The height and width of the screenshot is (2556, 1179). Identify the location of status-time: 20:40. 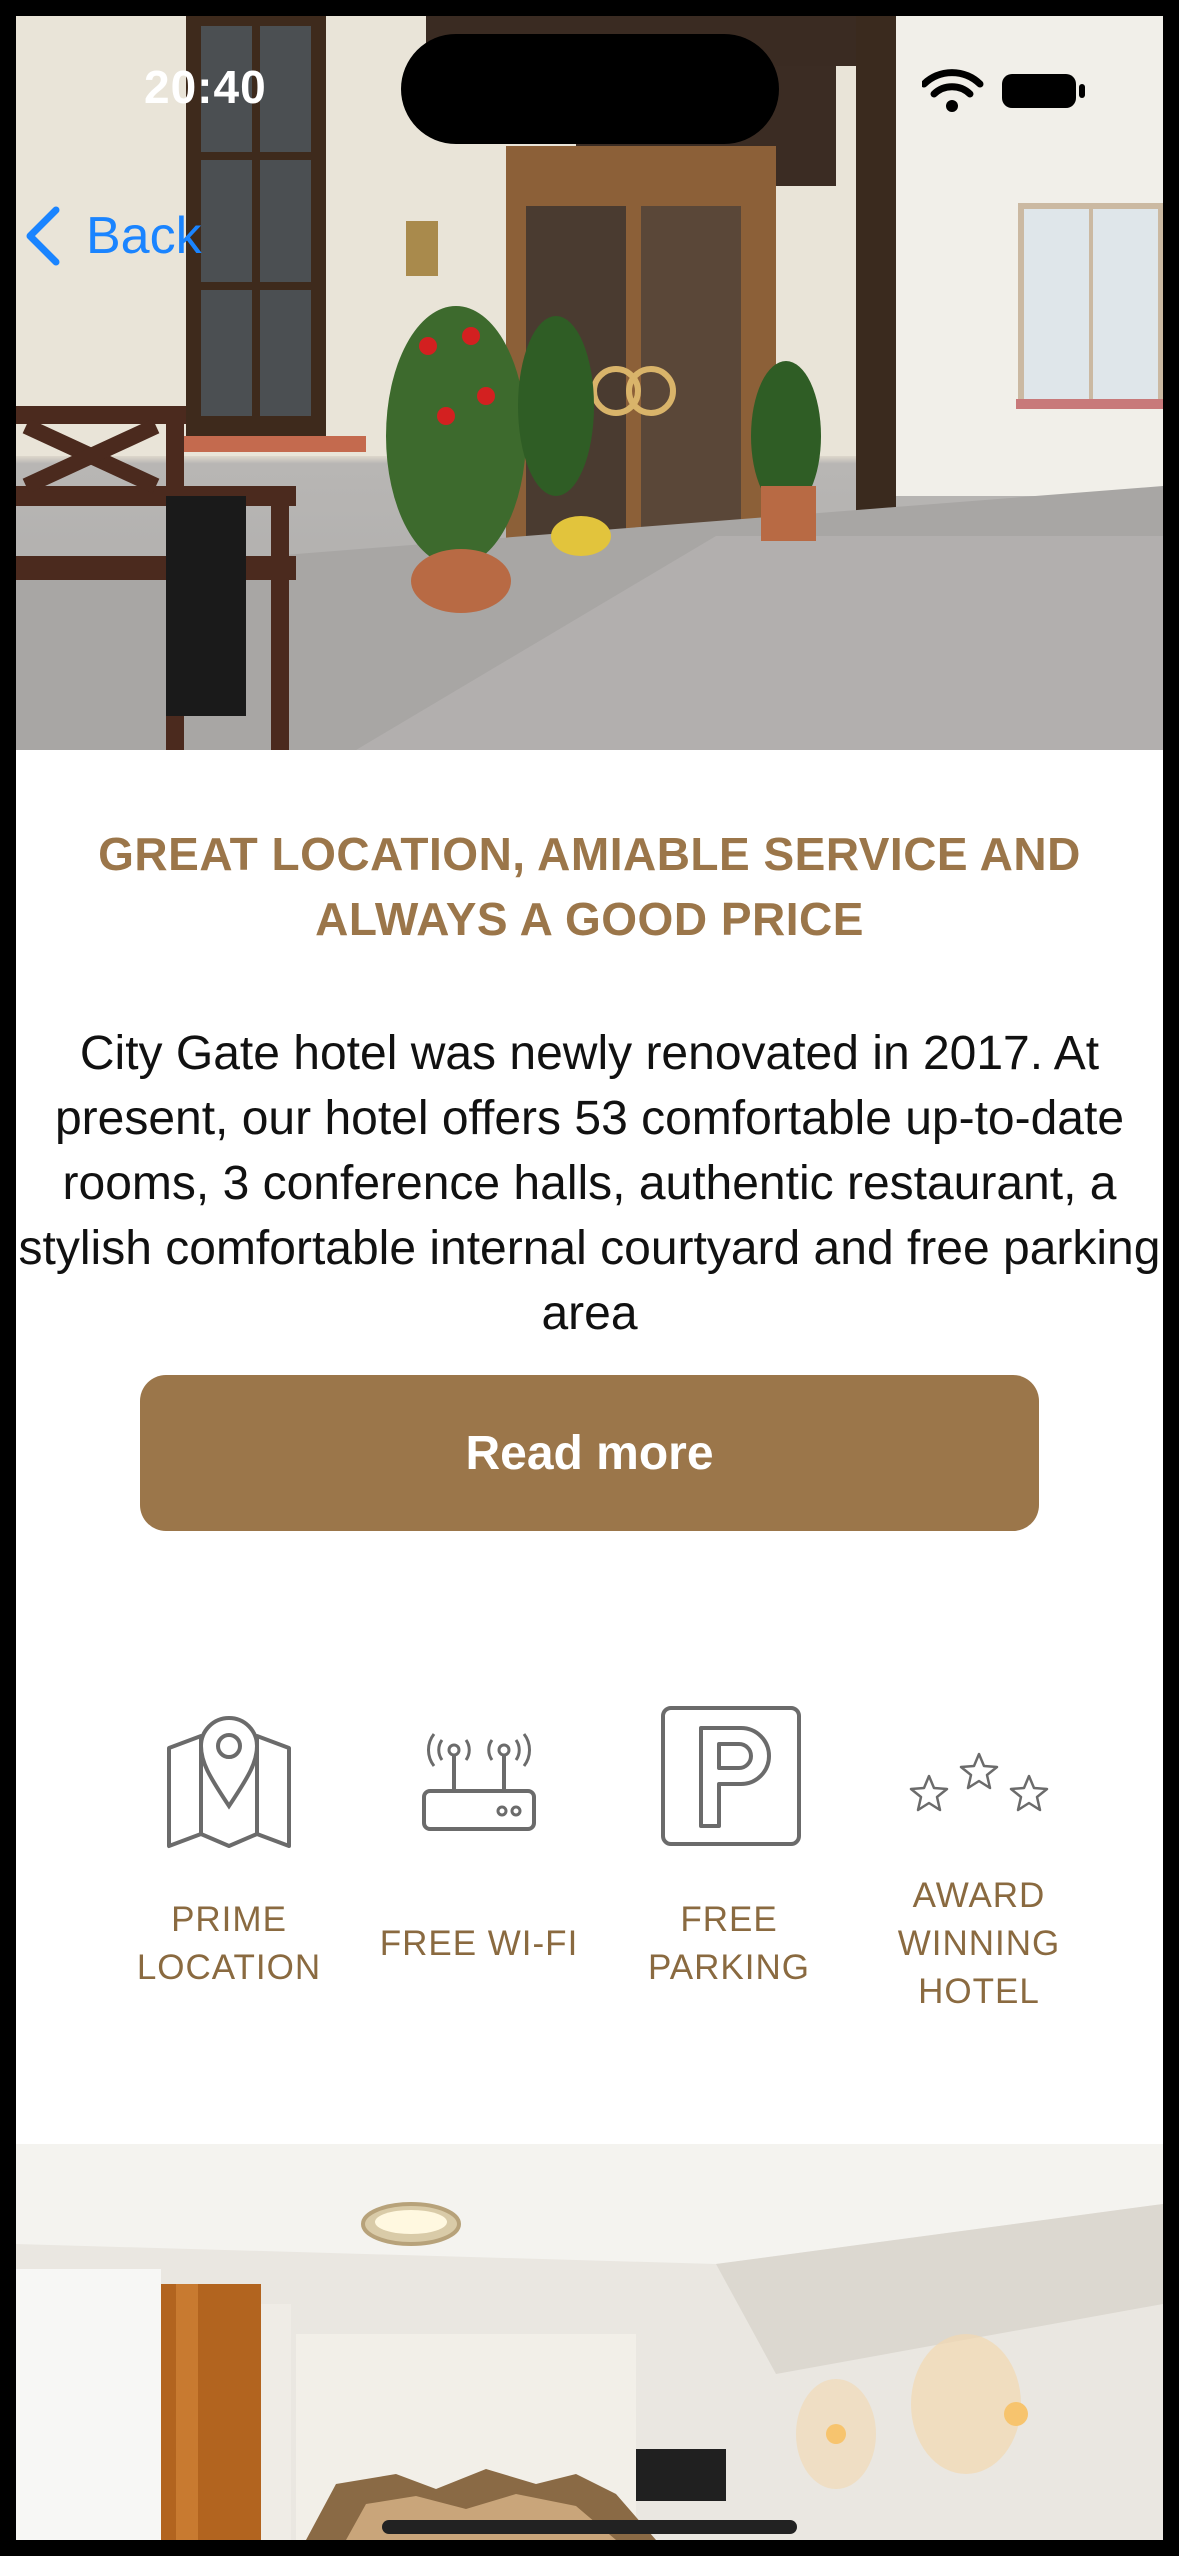
(205, 87).